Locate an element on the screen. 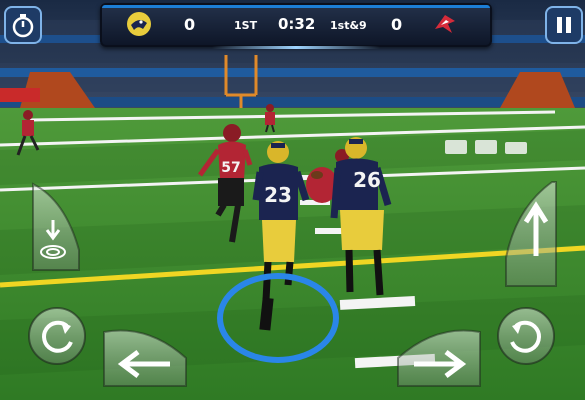  home-left-jersey-number: 23 is located at coordinates (278, 195).